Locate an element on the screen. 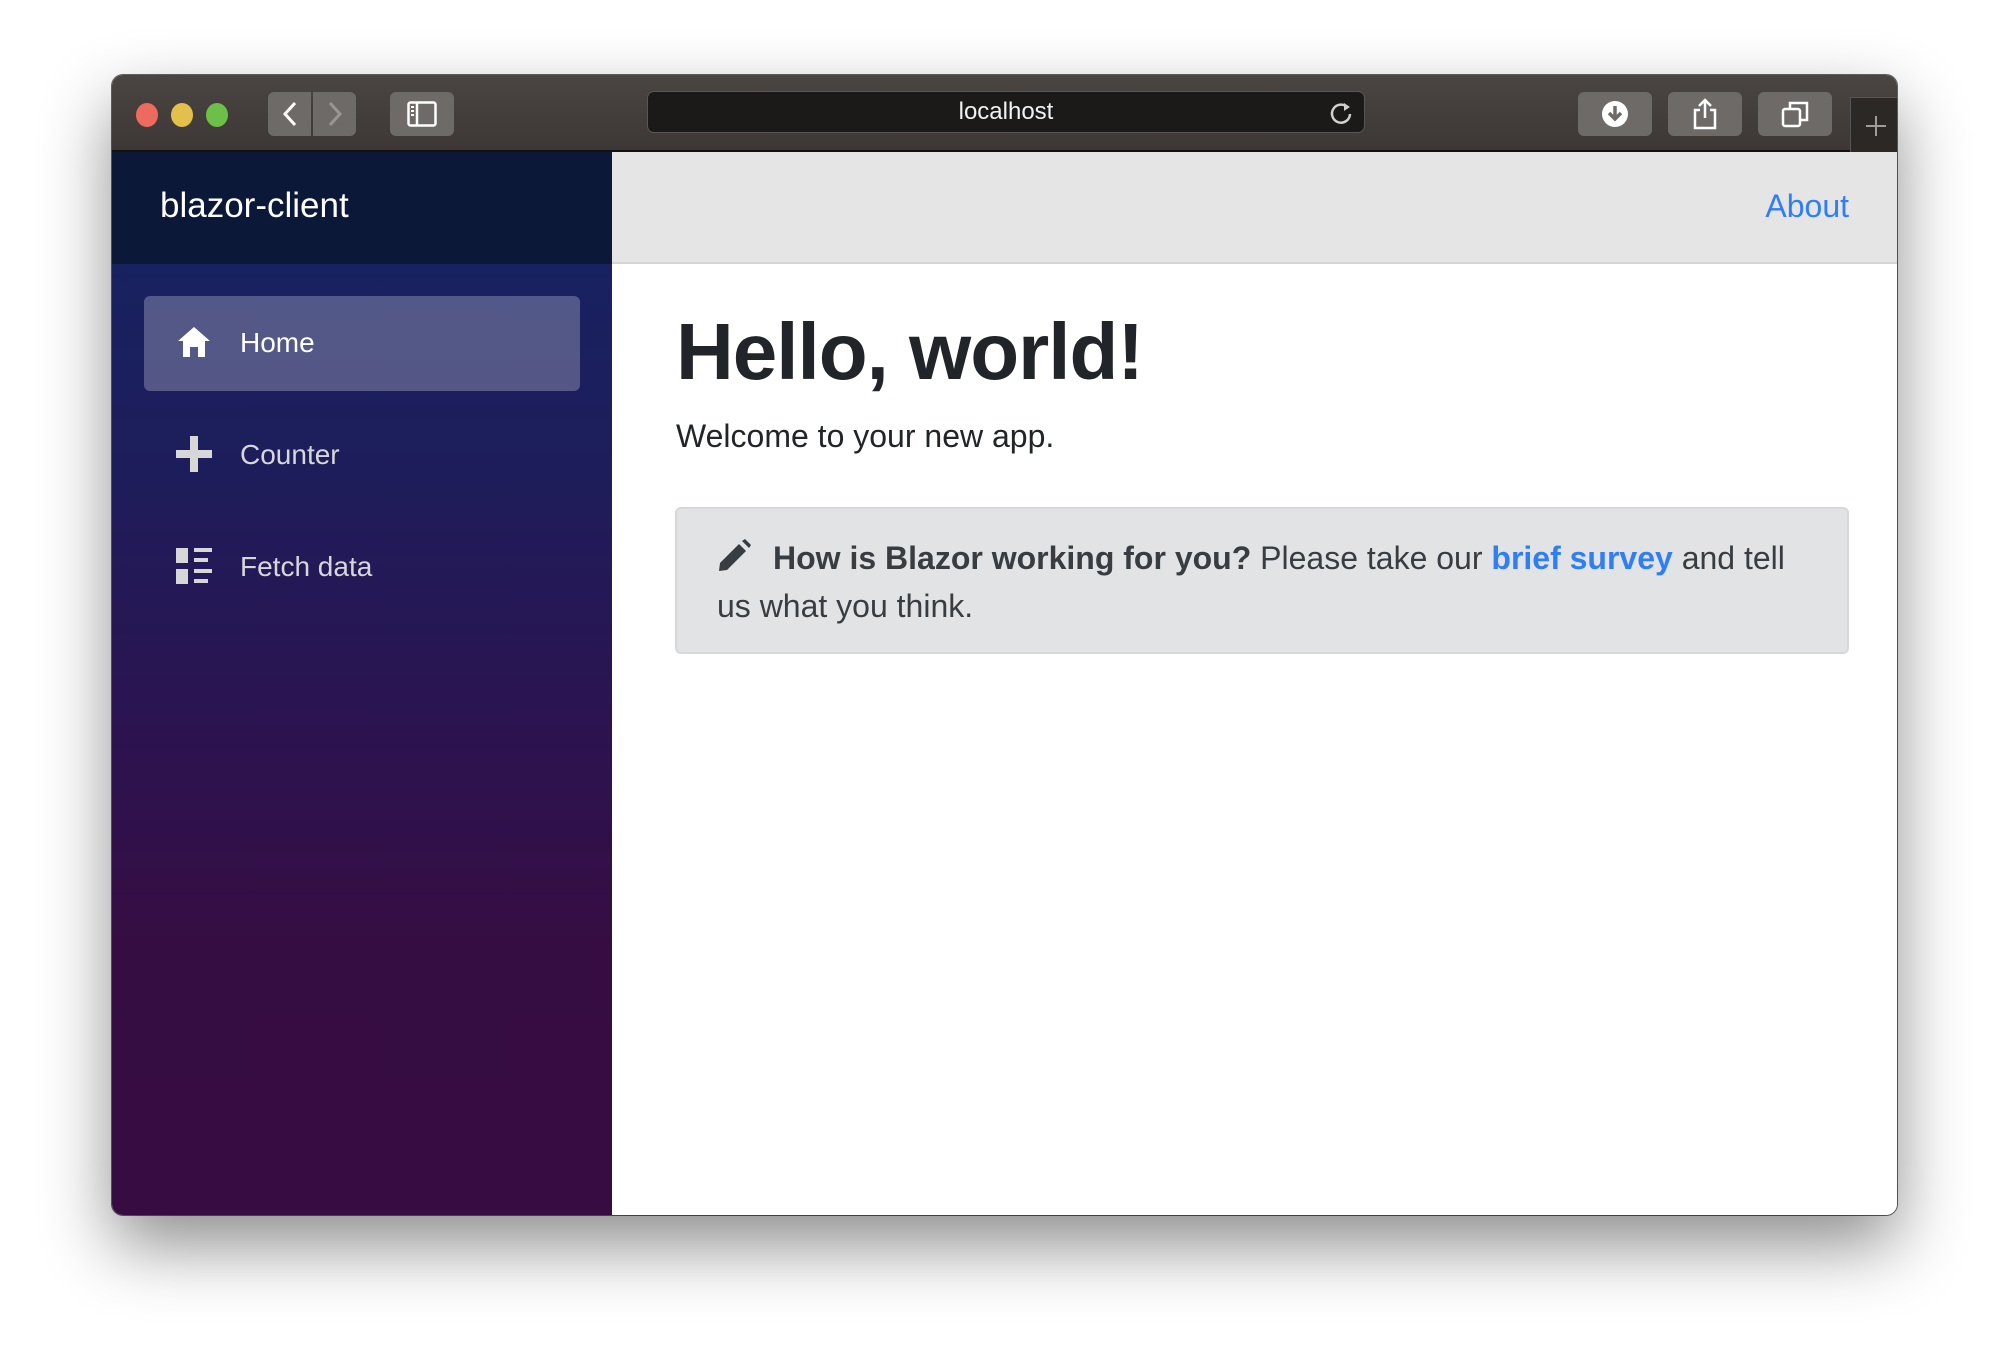 The width and height of the screenshot is (2010, 1364). forward-button is located at coordinates (334, 114).